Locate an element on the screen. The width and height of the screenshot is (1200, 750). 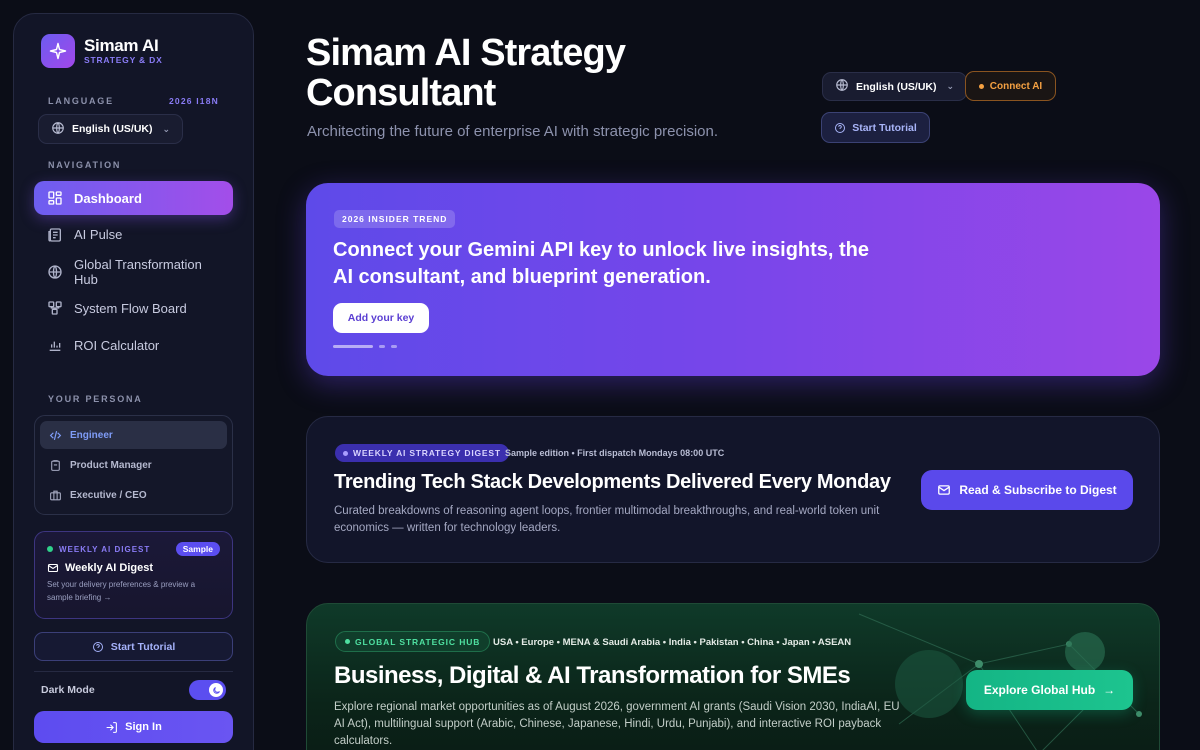
digest-kicker: WEEKLY AI DIGEST is located at coordinates (105, 549).